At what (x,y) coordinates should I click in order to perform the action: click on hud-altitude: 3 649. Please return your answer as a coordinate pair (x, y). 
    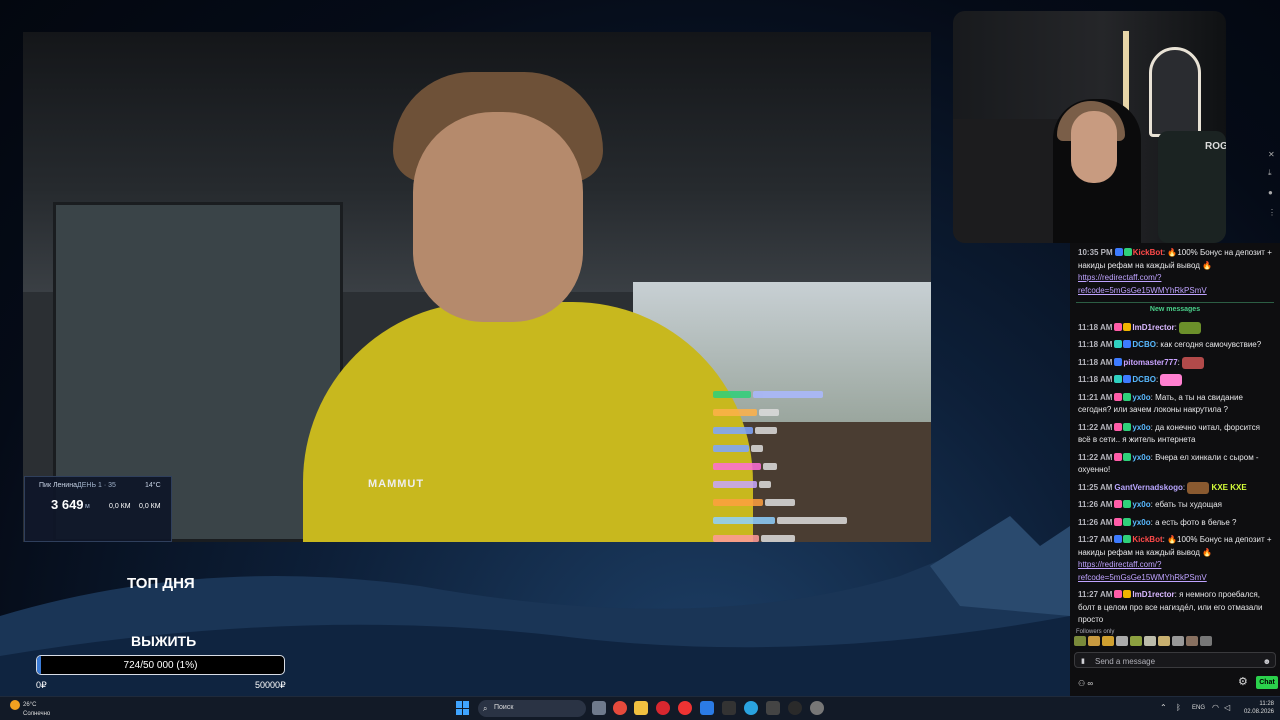
    Looking at the image, I should click on (67, 504).